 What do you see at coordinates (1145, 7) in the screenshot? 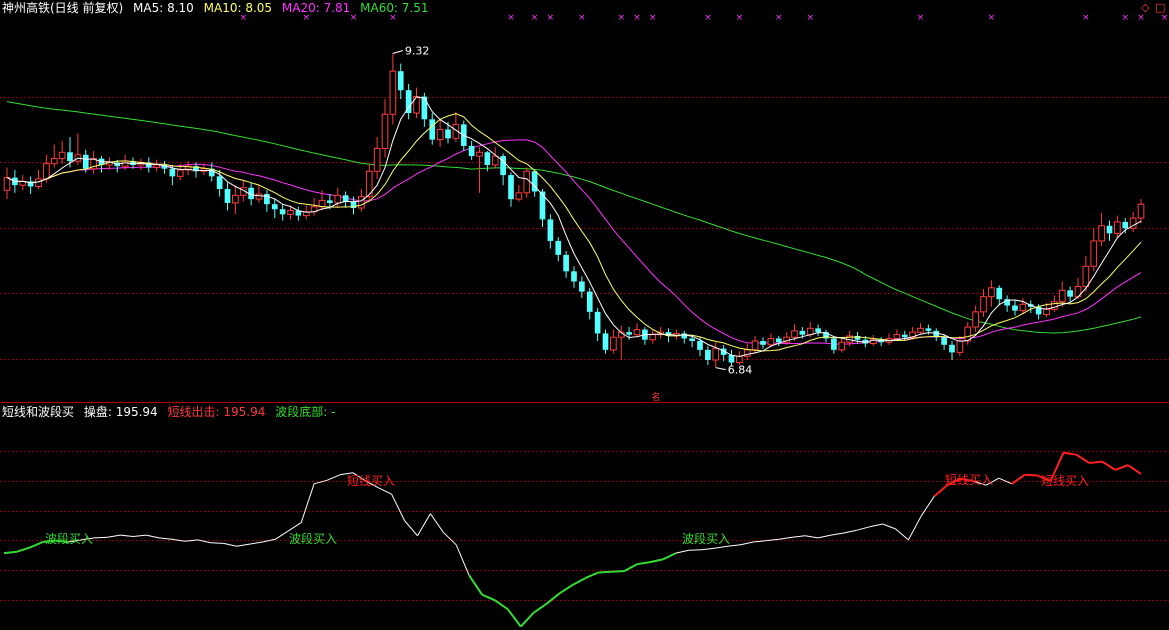
I see `diamond-icon: ◇` at bounding box center [1145, 7].